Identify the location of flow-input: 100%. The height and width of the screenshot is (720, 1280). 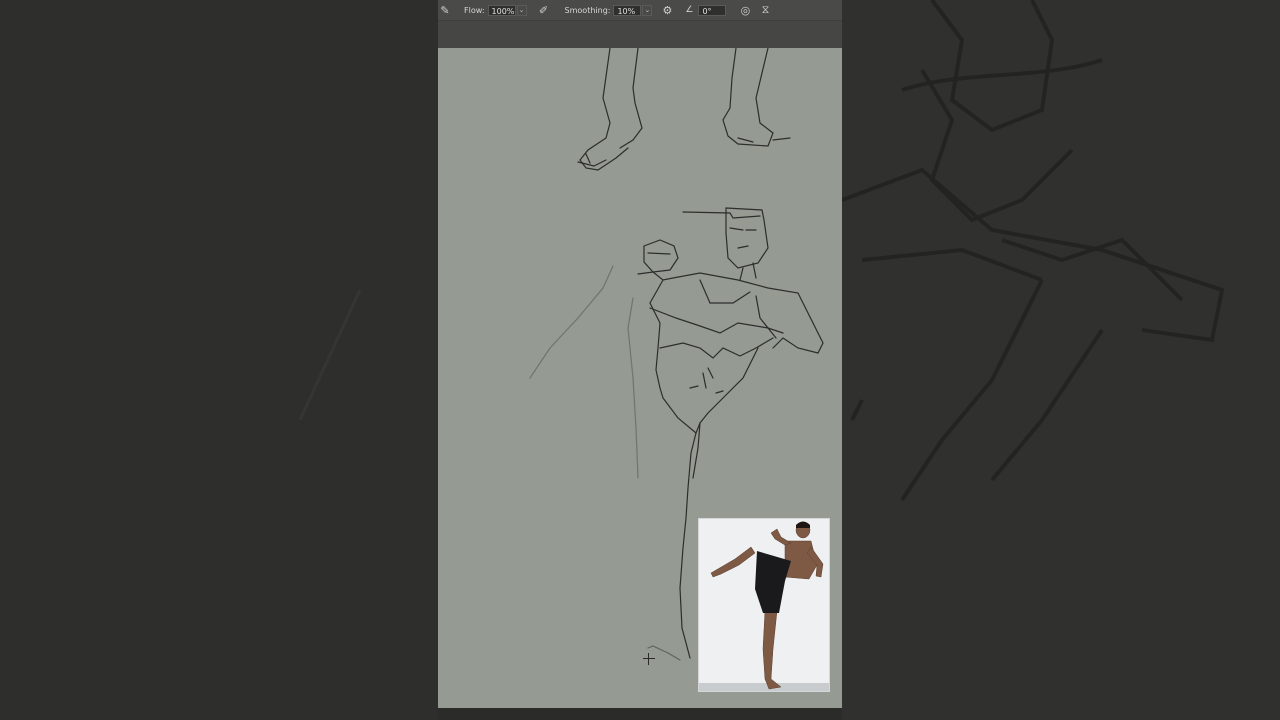
(501, 10).